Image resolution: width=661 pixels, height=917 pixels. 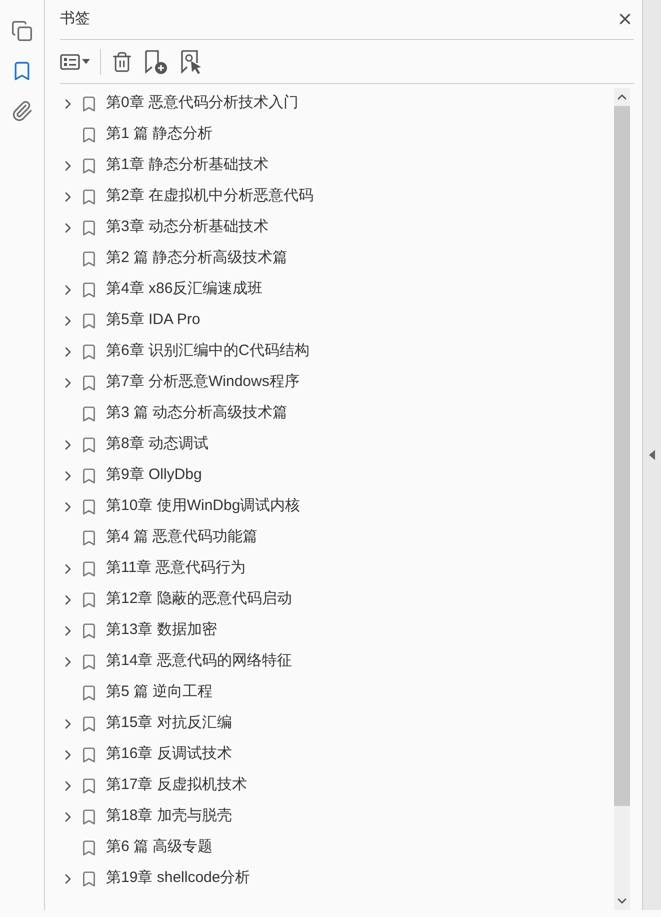 I want to click on bookmark-item: 第14章 恶意代码的网络特征, so click(x=199, y=661).